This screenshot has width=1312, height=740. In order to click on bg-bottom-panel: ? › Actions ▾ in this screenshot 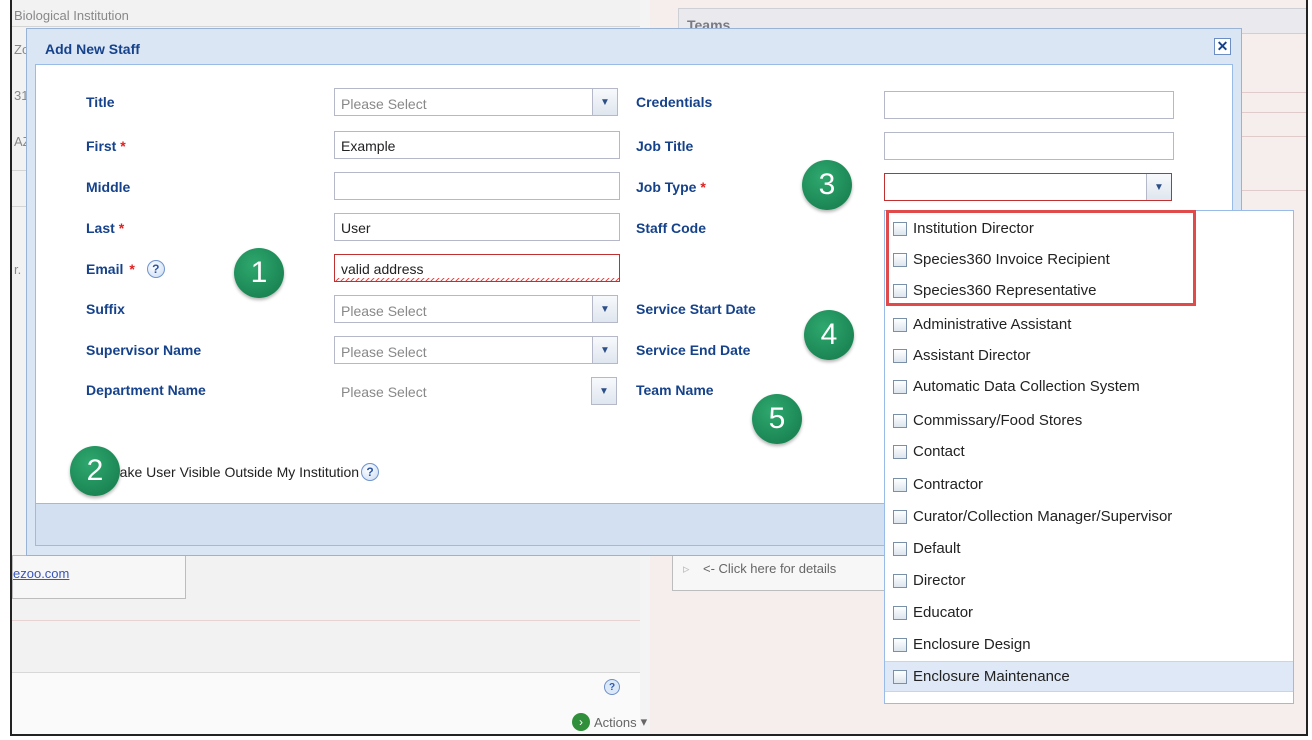, I will do `click(329, 703)`.